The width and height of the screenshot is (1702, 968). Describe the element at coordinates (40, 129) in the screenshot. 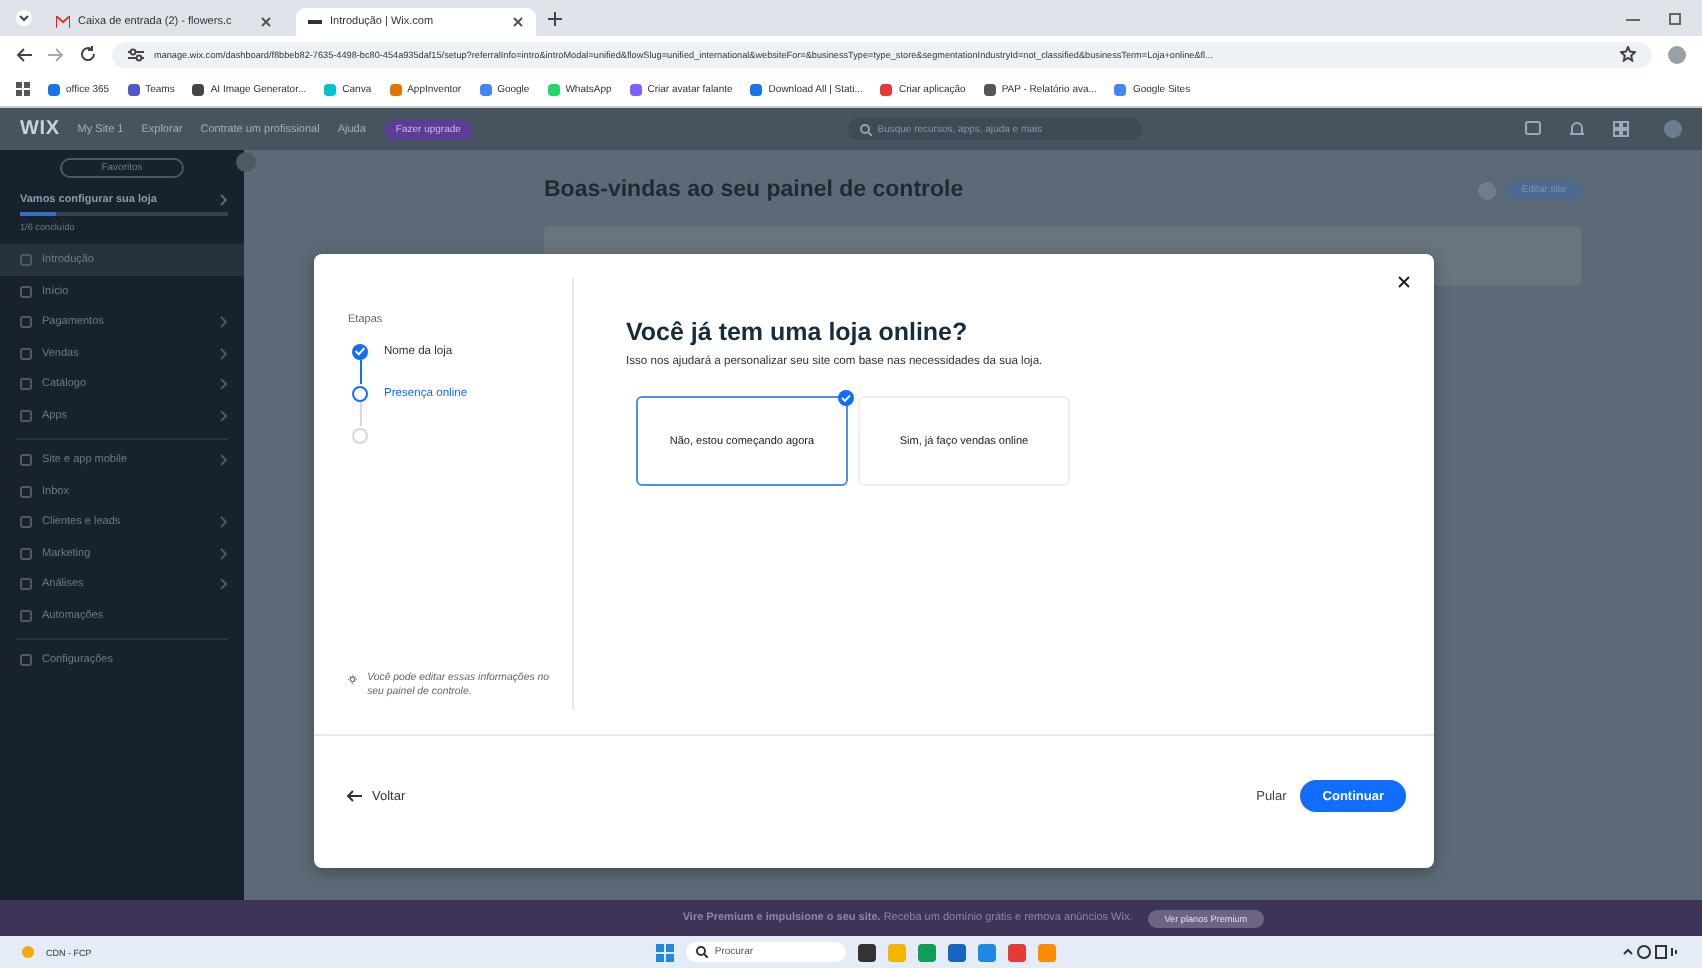

I see `wix-logo: WIX` at that location.